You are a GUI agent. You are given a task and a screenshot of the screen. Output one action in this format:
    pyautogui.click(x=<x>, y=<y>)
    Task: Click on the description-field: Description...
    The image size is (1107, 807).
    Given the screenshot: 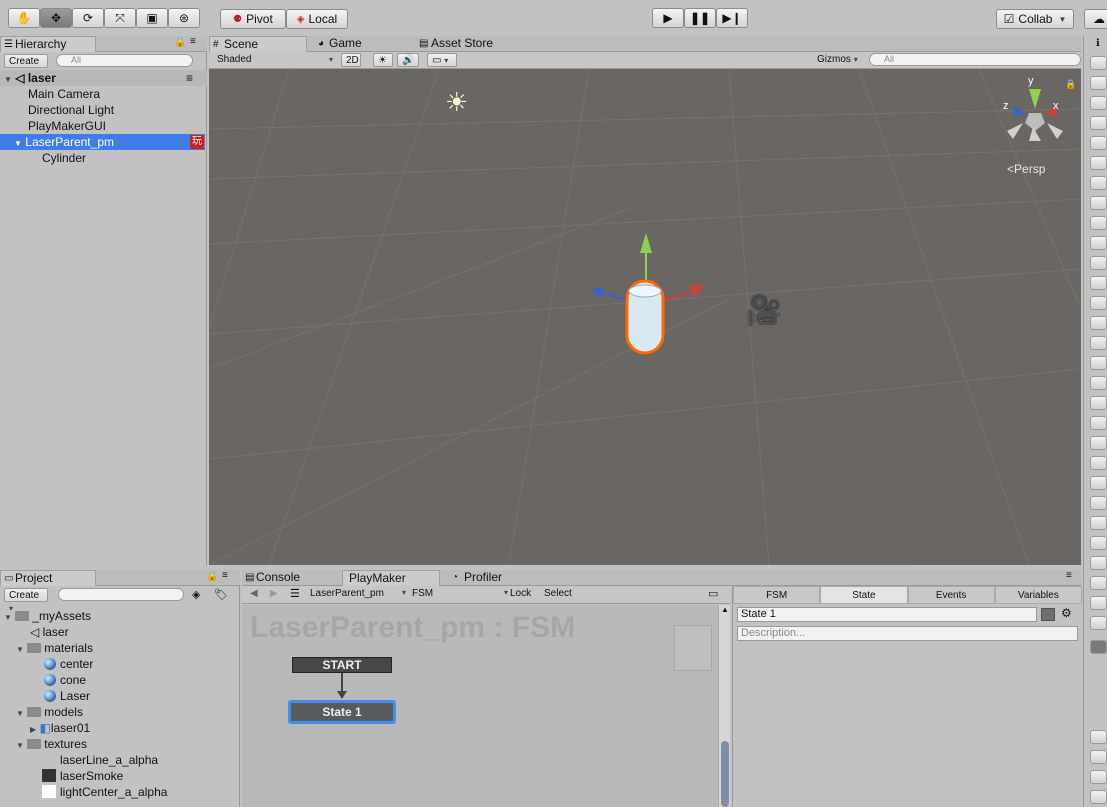 What is the action you would take?
    pyautogui.click(x=907, y=633)
    